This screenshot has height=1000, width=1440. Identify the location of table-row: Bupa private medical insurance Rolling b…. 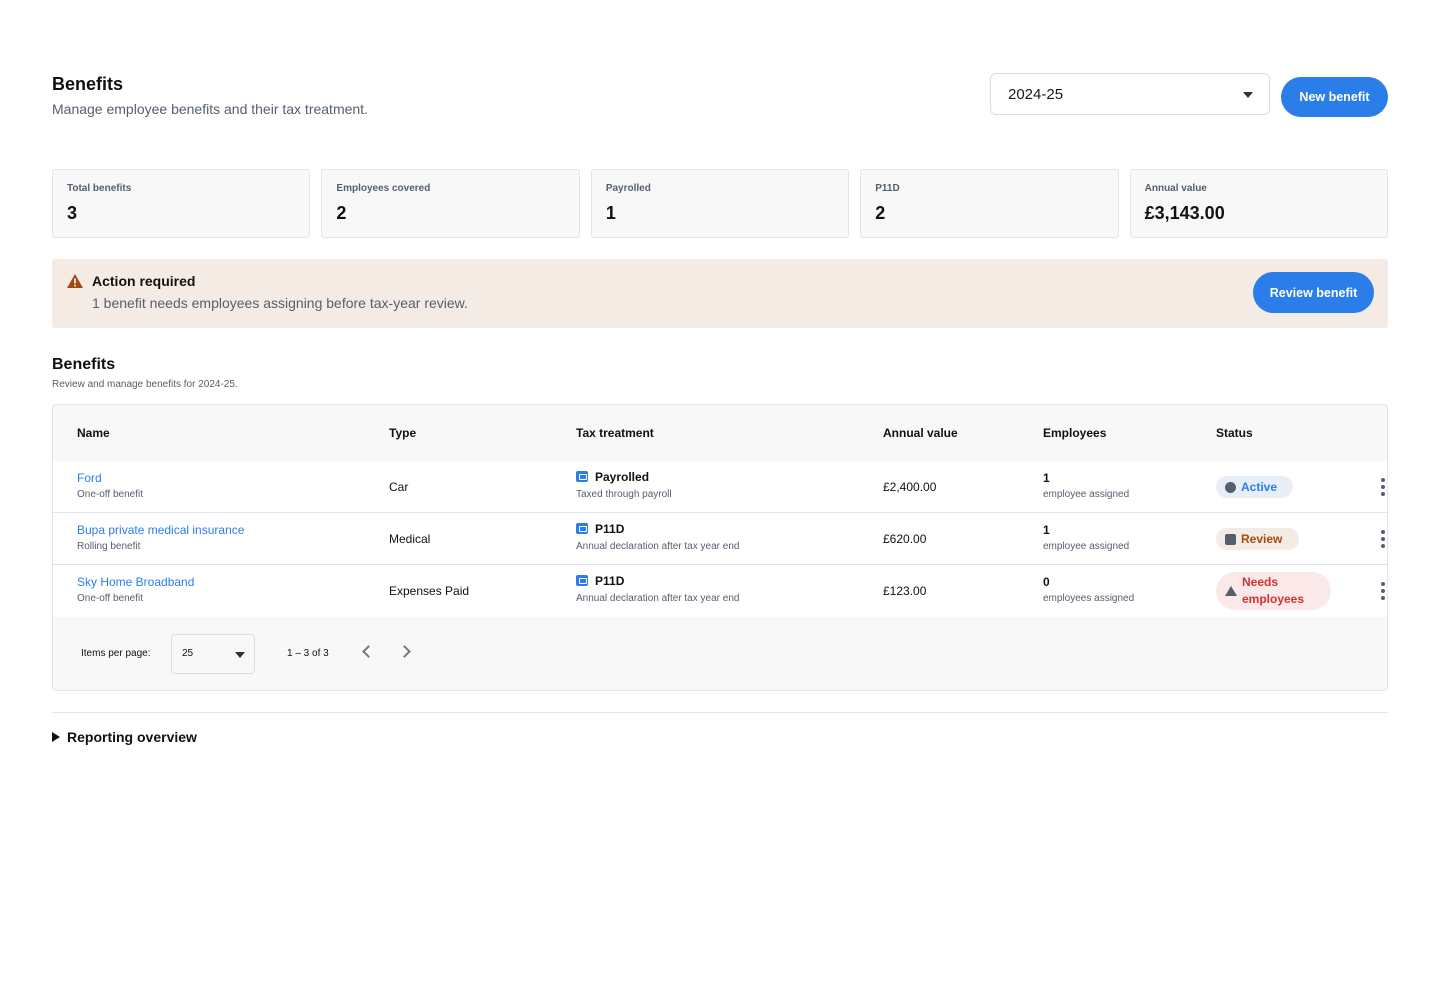
(720, 539).